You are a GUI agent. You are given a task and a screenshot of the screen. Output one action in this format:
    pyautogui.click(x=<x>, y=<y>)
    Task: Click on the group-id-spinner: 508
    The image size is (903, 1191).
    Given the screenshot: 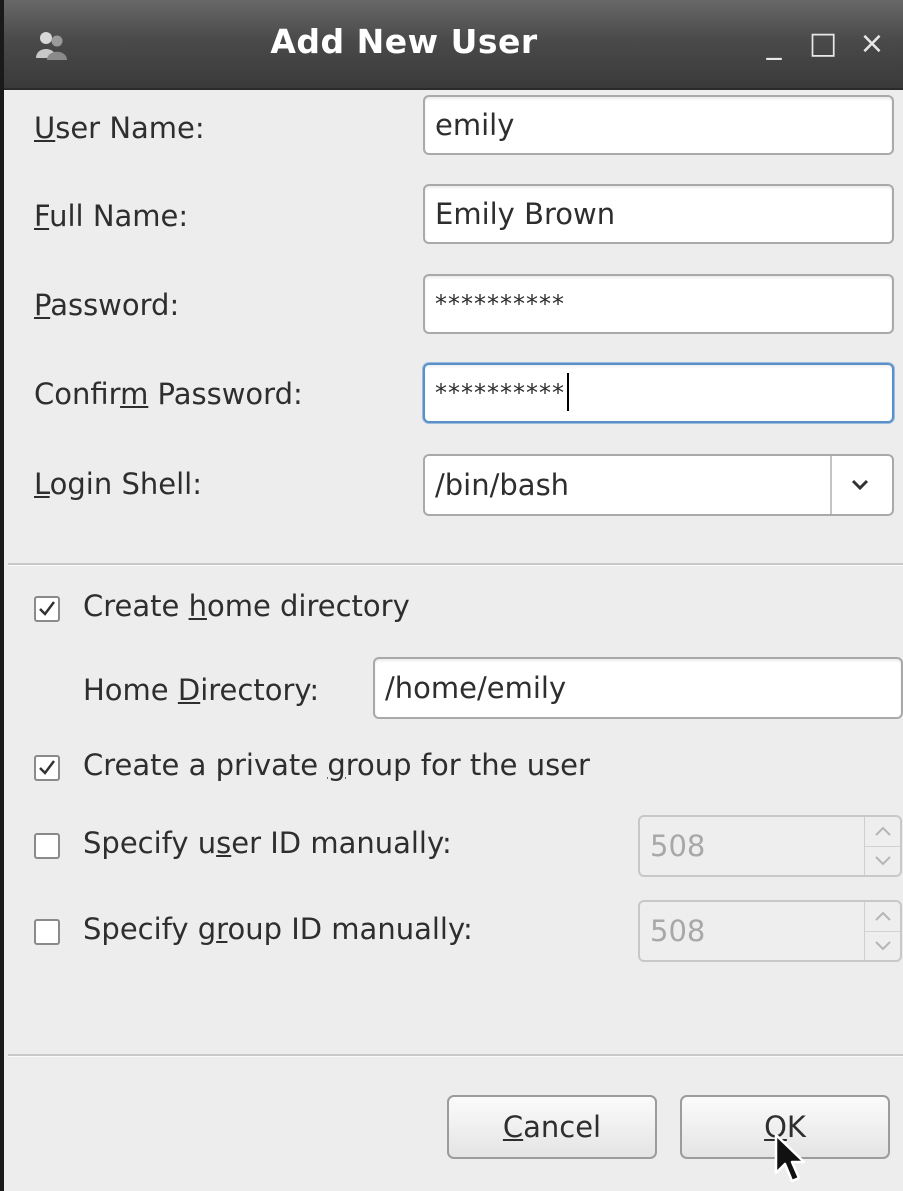 What is the action you would take?
    pyautogui.click(x=770, y=931)
    